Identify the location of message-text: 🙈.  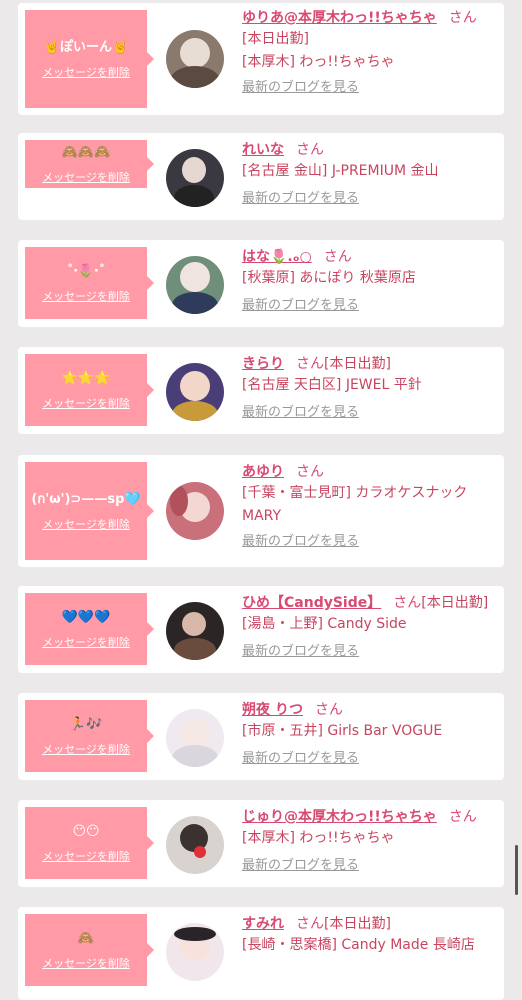
(86, 938).